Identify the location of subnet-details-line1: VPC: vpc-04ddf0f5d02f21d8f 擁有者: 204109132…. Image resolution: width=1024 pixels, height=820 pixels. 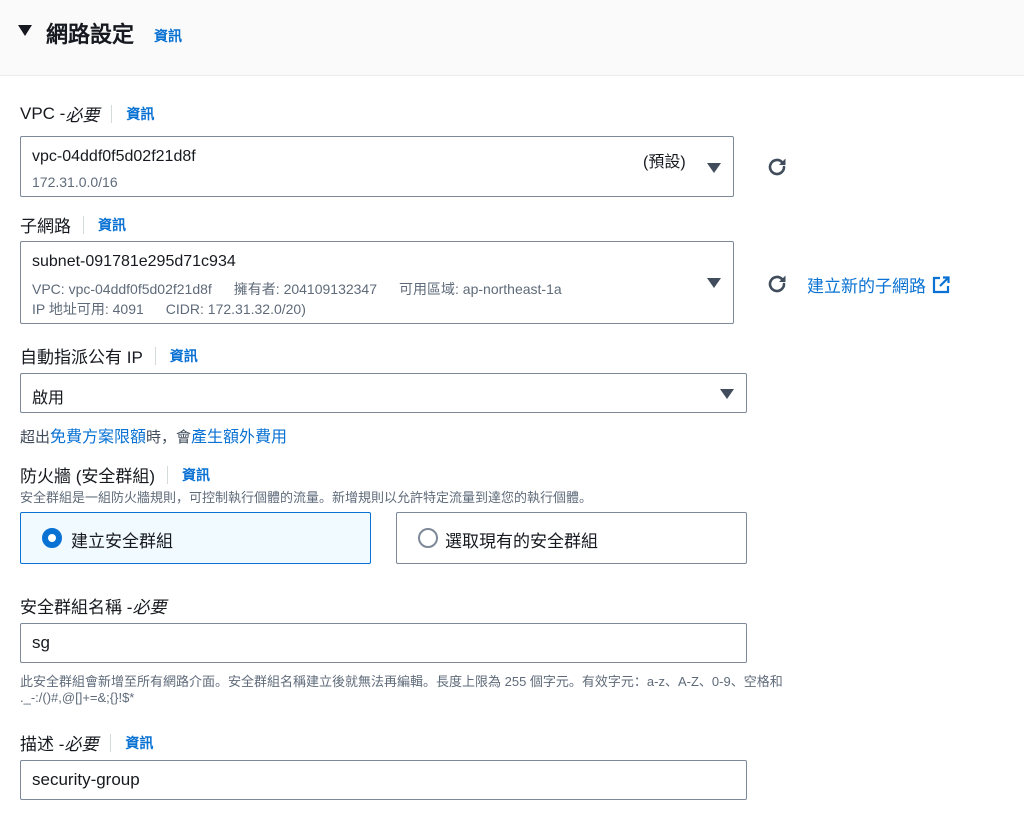
(297, 289).